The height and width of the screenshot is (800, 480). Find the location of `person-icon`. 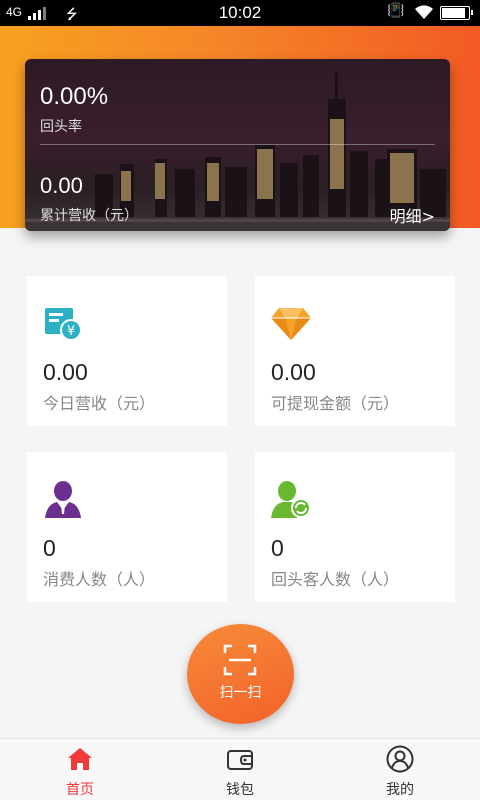

person-icon is located at coordinates (63, 499).